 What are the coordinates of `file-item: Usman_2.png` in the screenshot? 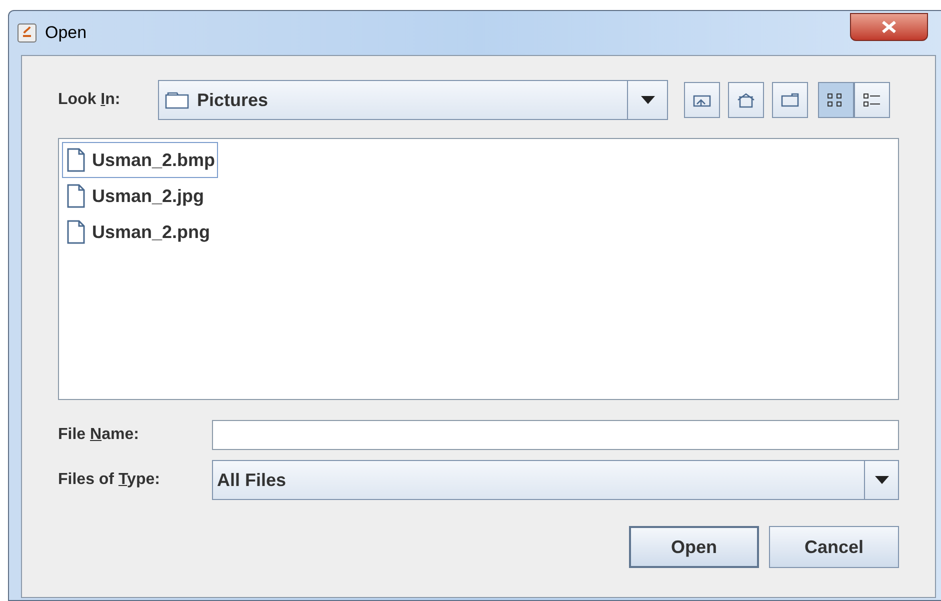 It's located at (138, 232).